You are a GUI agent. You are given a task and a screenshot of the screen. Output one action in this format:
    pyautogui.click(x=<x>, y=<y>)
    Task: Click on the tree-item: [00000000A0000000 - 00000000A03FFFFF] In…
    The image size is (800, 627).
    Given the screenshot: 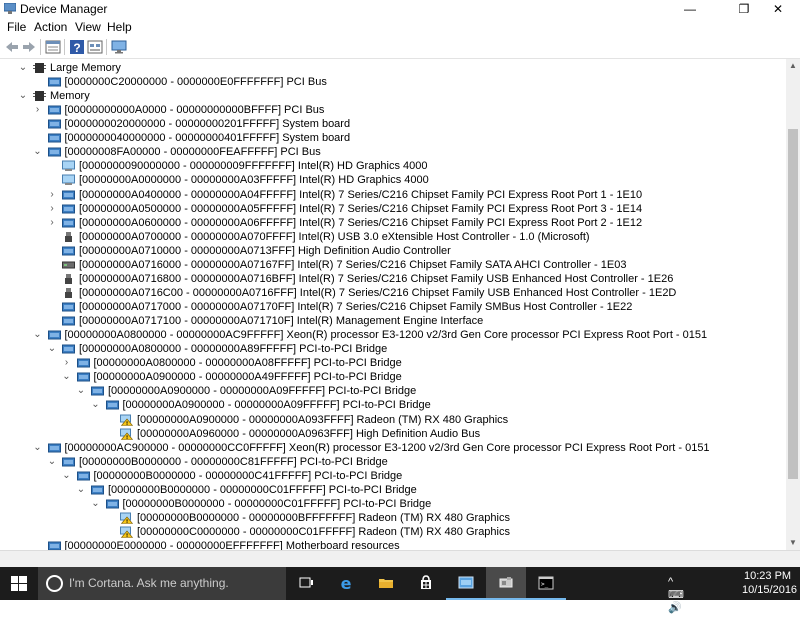 What is the action you would take?
    pyautogui.click(x=393, y=180)
    